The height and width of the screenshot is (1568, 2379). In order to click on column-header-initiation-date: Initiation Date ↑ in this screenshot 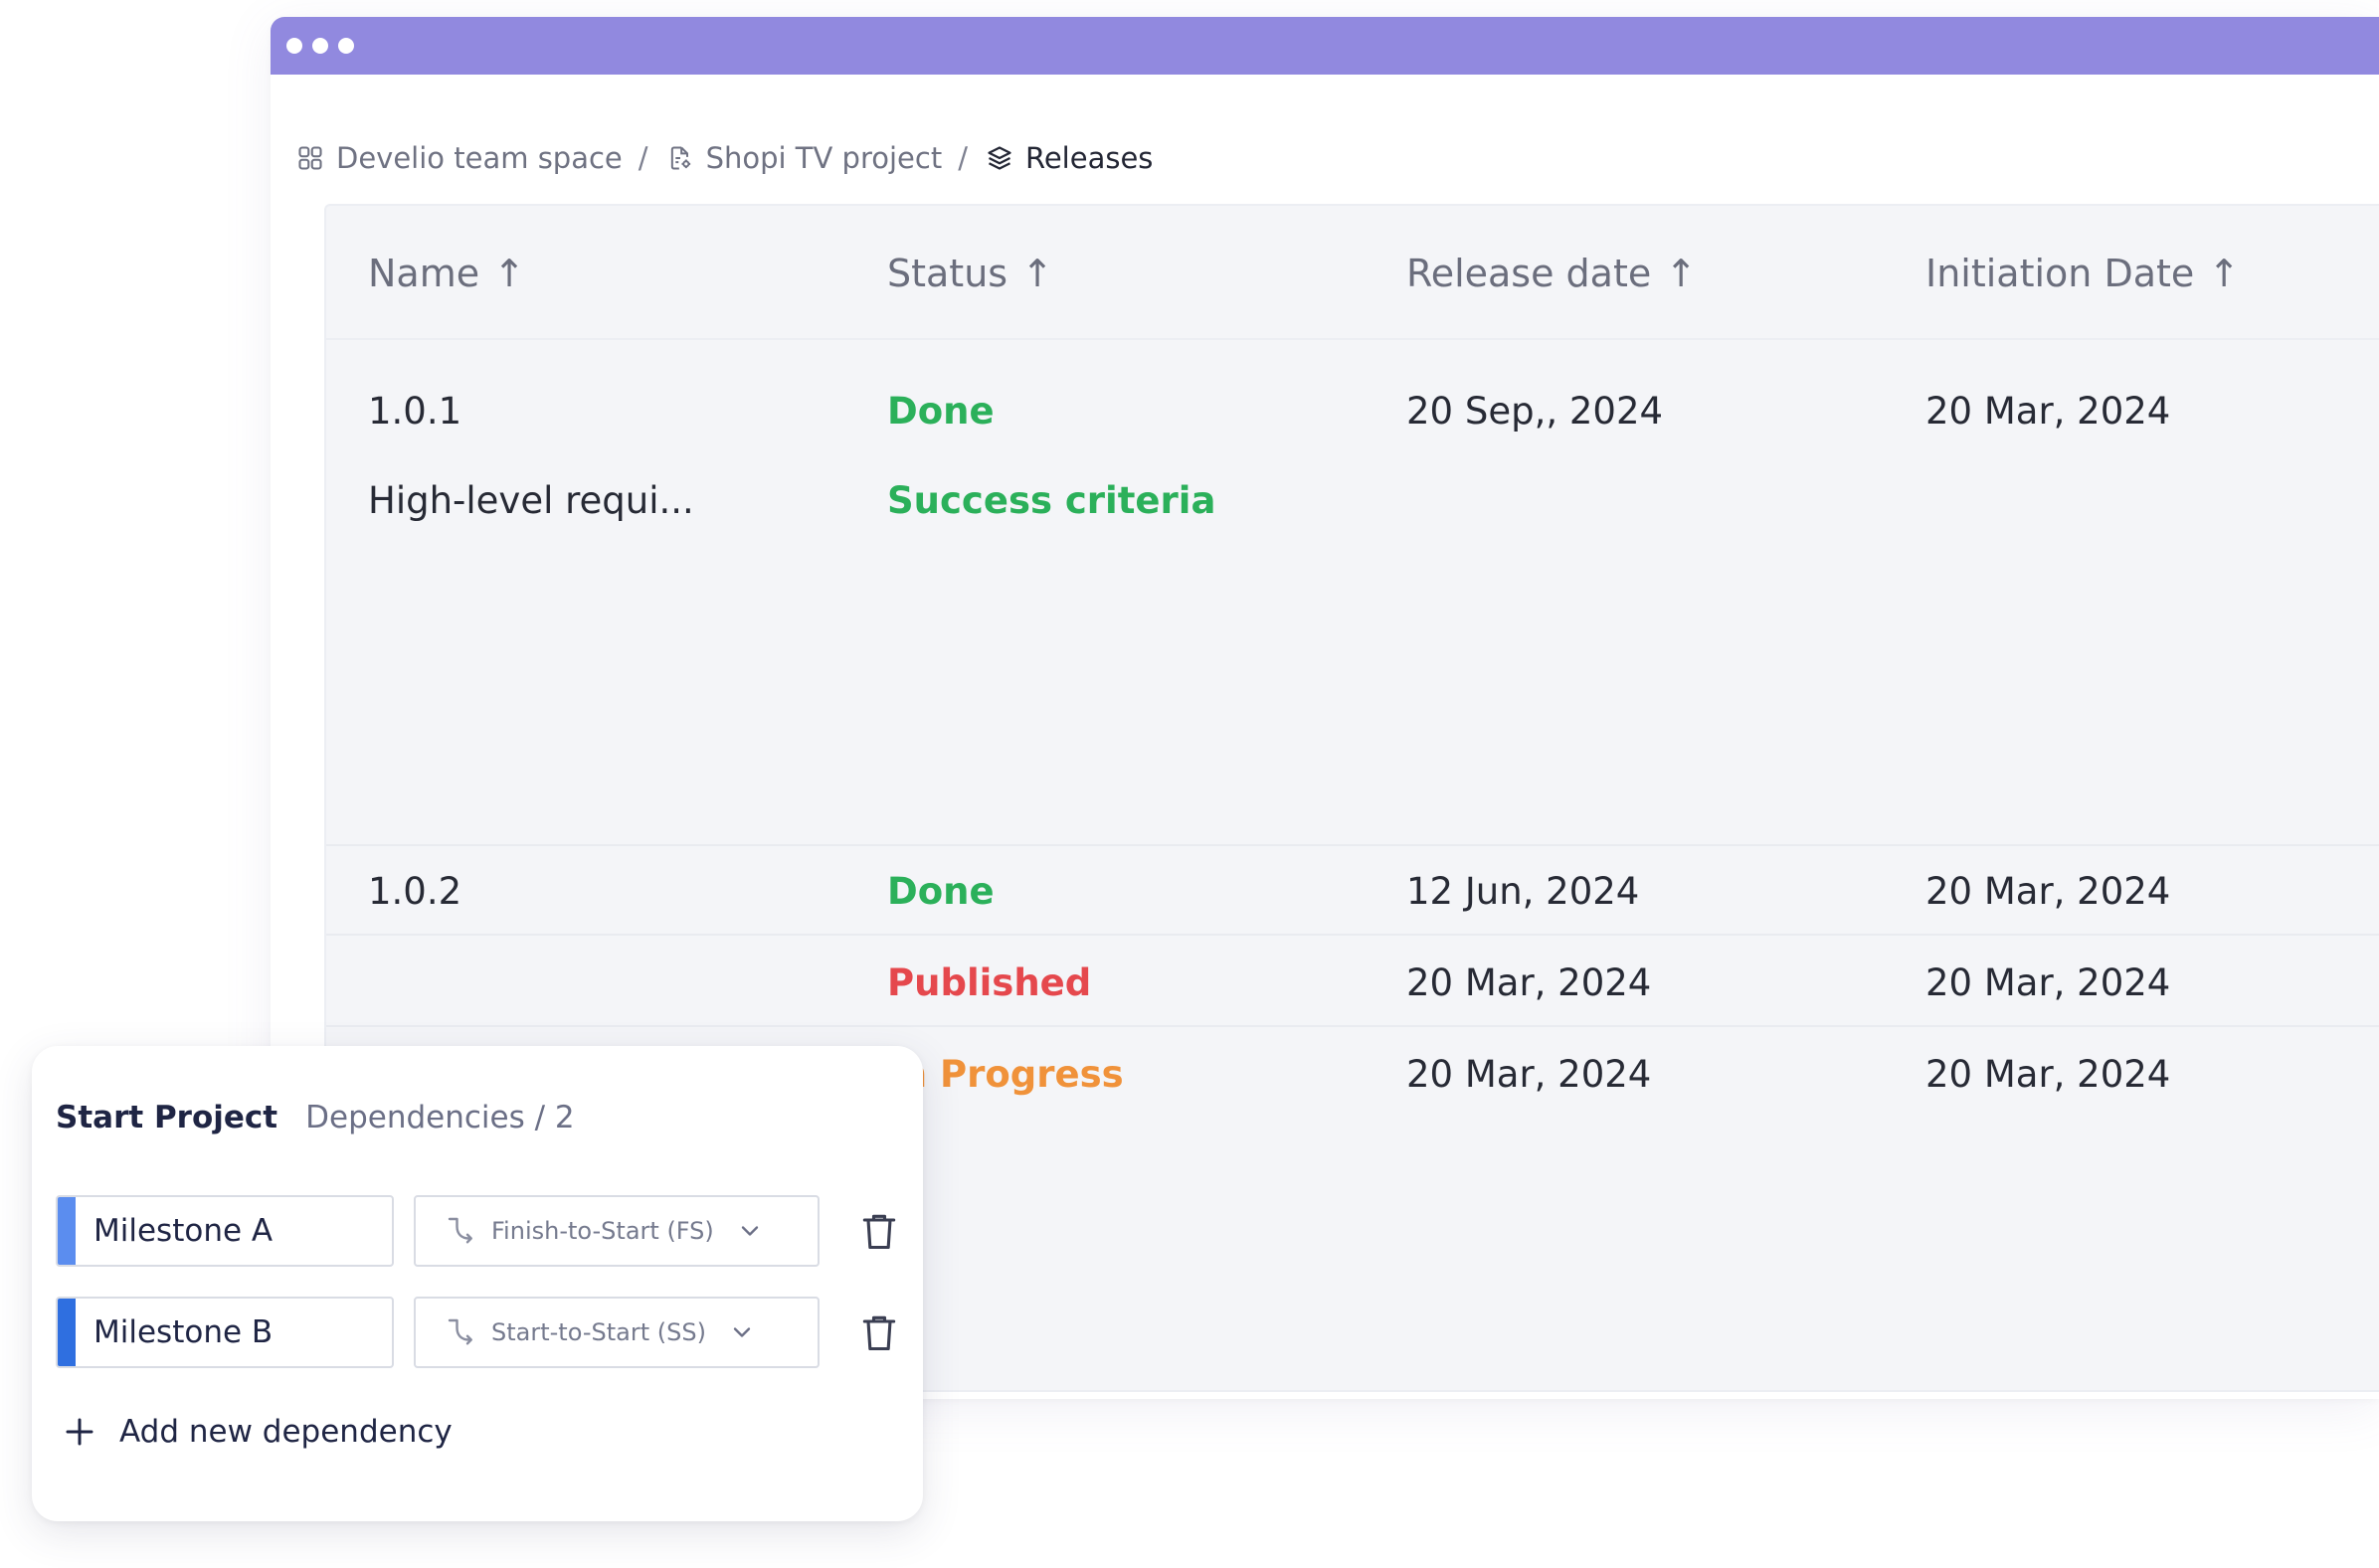, I will do `click(2082, 273)`.